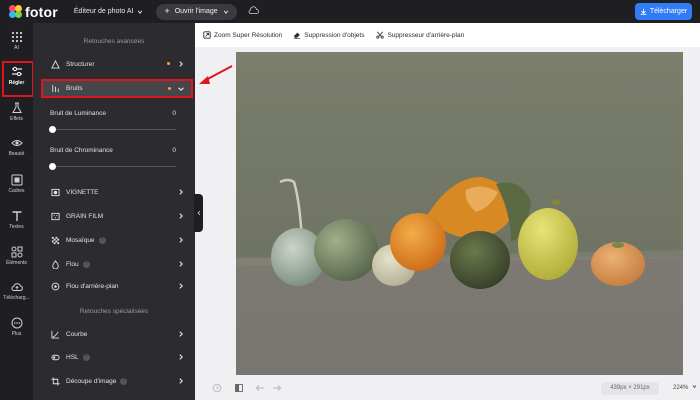 This screenshot has width=700, height=400. I want to click on triangle-icon, so click(55, 64).